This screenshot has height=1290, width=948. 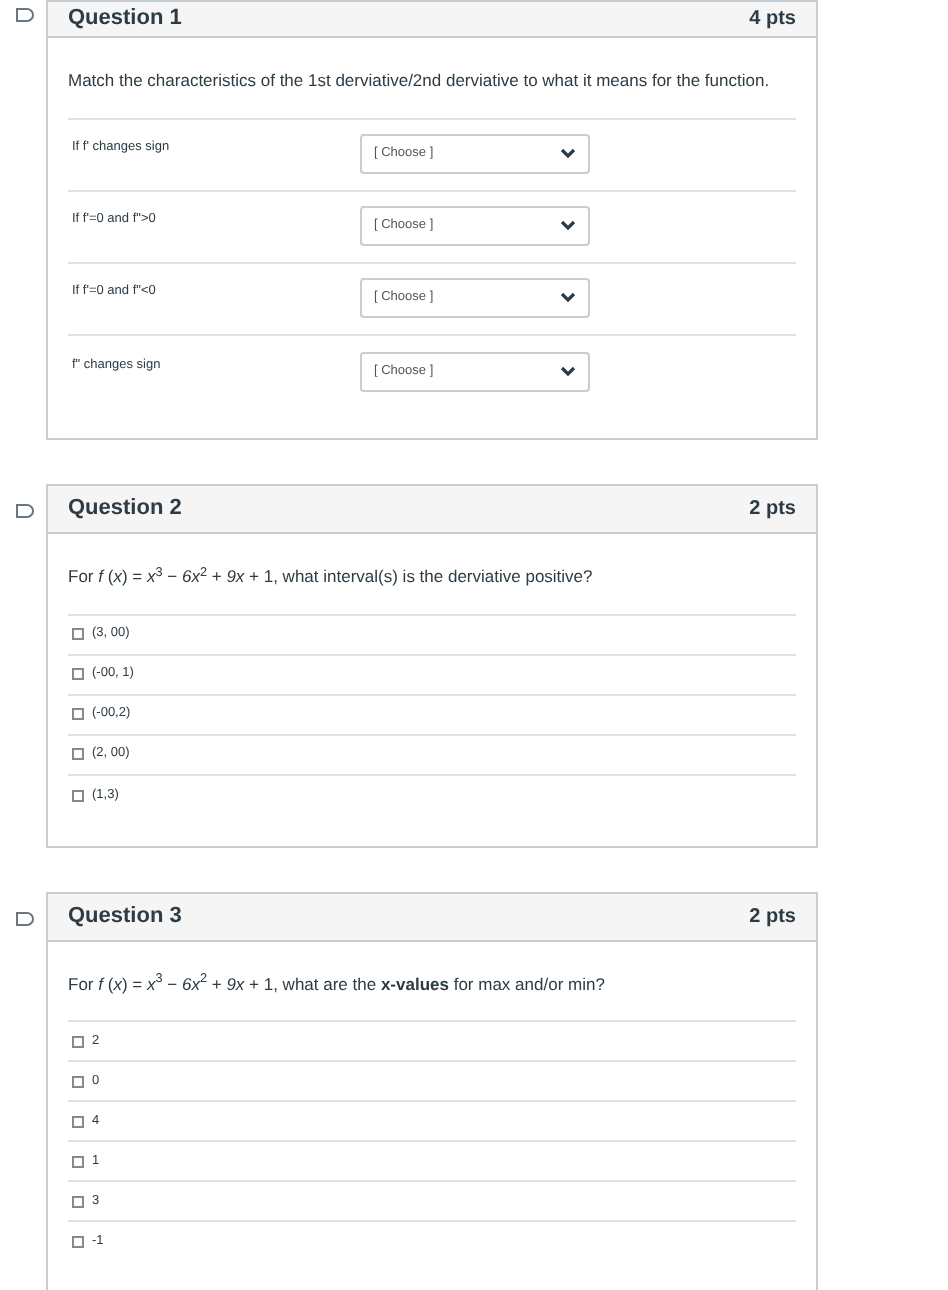 What do you see at coordinates (432, 589) in the screenshot?
I see `question-text: For f (x) = x$^{3}$ − 6x$^{2}$ + 9x + 1, what interval(s) is the derviative positive?` at bounding box center [432, 589].